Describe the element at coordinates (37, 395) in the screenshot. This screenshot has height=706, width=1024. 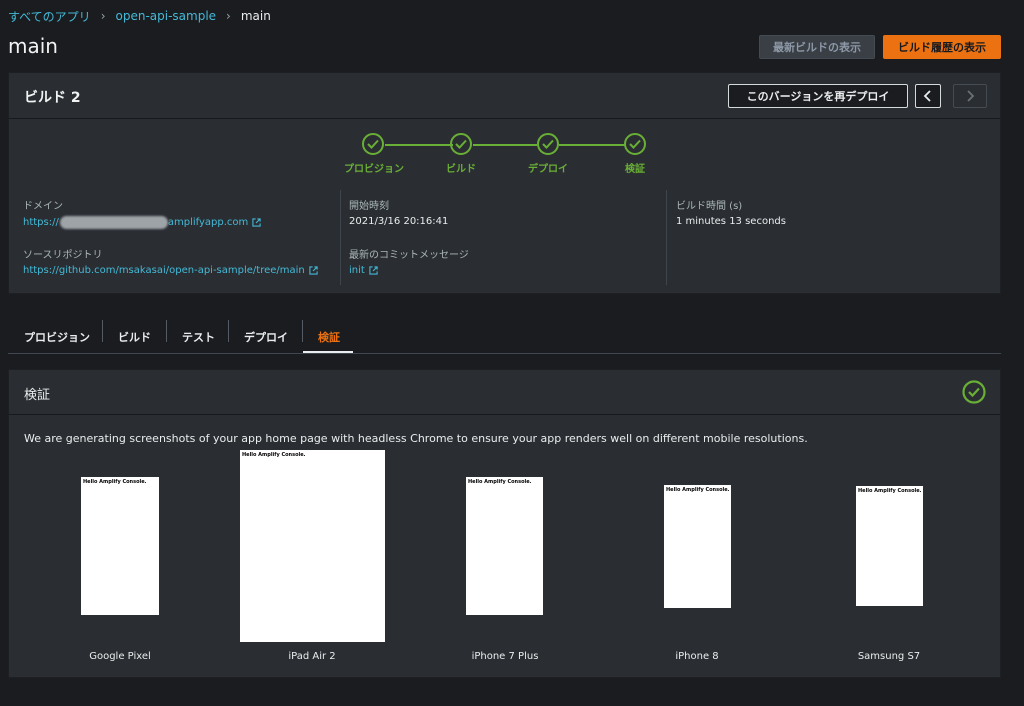
I see `verify-title: 検証` at that location.